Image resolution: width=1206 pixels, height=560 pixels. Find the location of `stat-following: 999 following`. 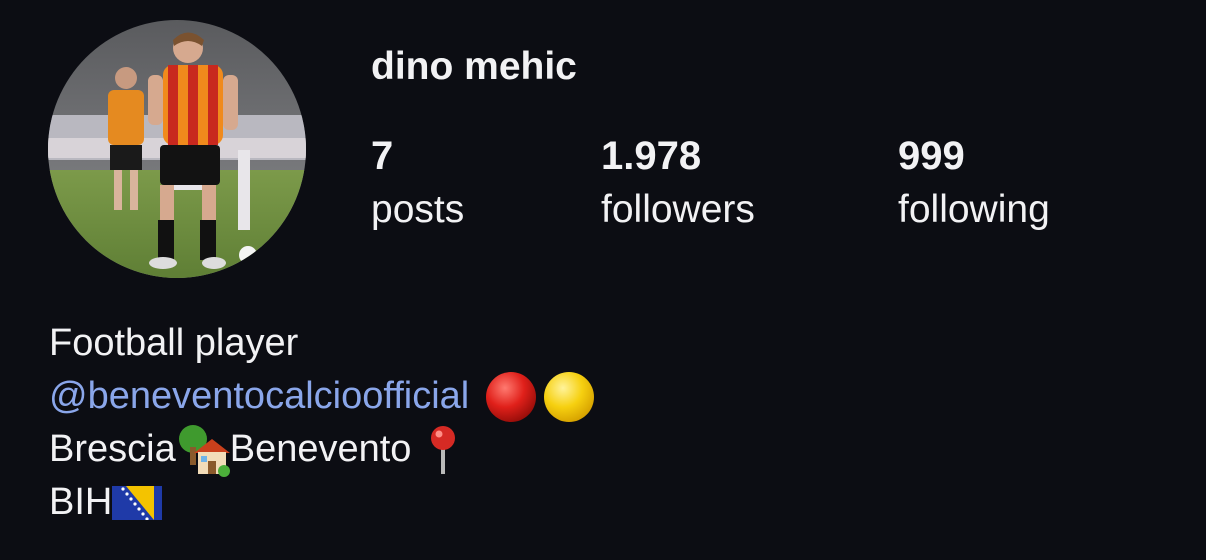

stat-following: 999 following is located at coordinates (974, 184).